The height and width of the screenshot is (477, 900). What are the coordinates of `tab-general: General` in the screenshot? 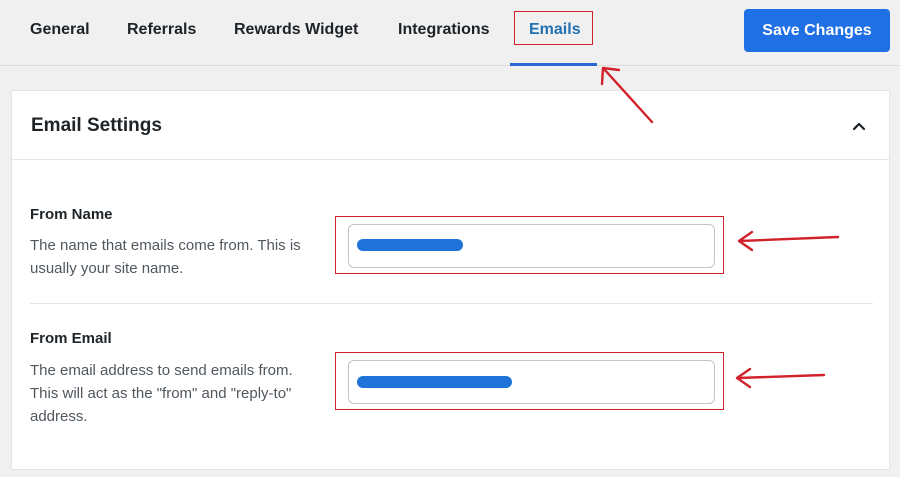 It's located at (60, 33).